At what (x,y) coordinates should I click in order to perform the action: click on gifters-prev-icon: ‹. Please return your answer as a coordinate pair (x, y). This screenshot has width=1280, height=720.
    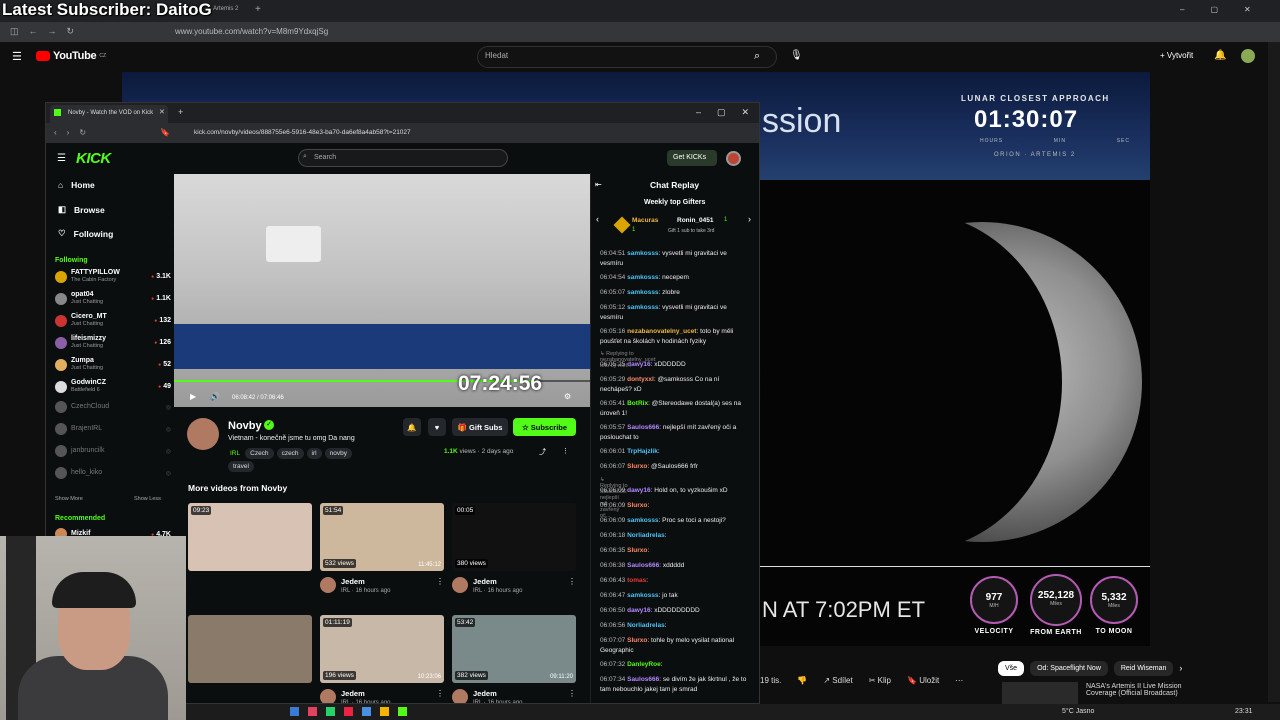
    Looking at the image, I should click on (597, 219).